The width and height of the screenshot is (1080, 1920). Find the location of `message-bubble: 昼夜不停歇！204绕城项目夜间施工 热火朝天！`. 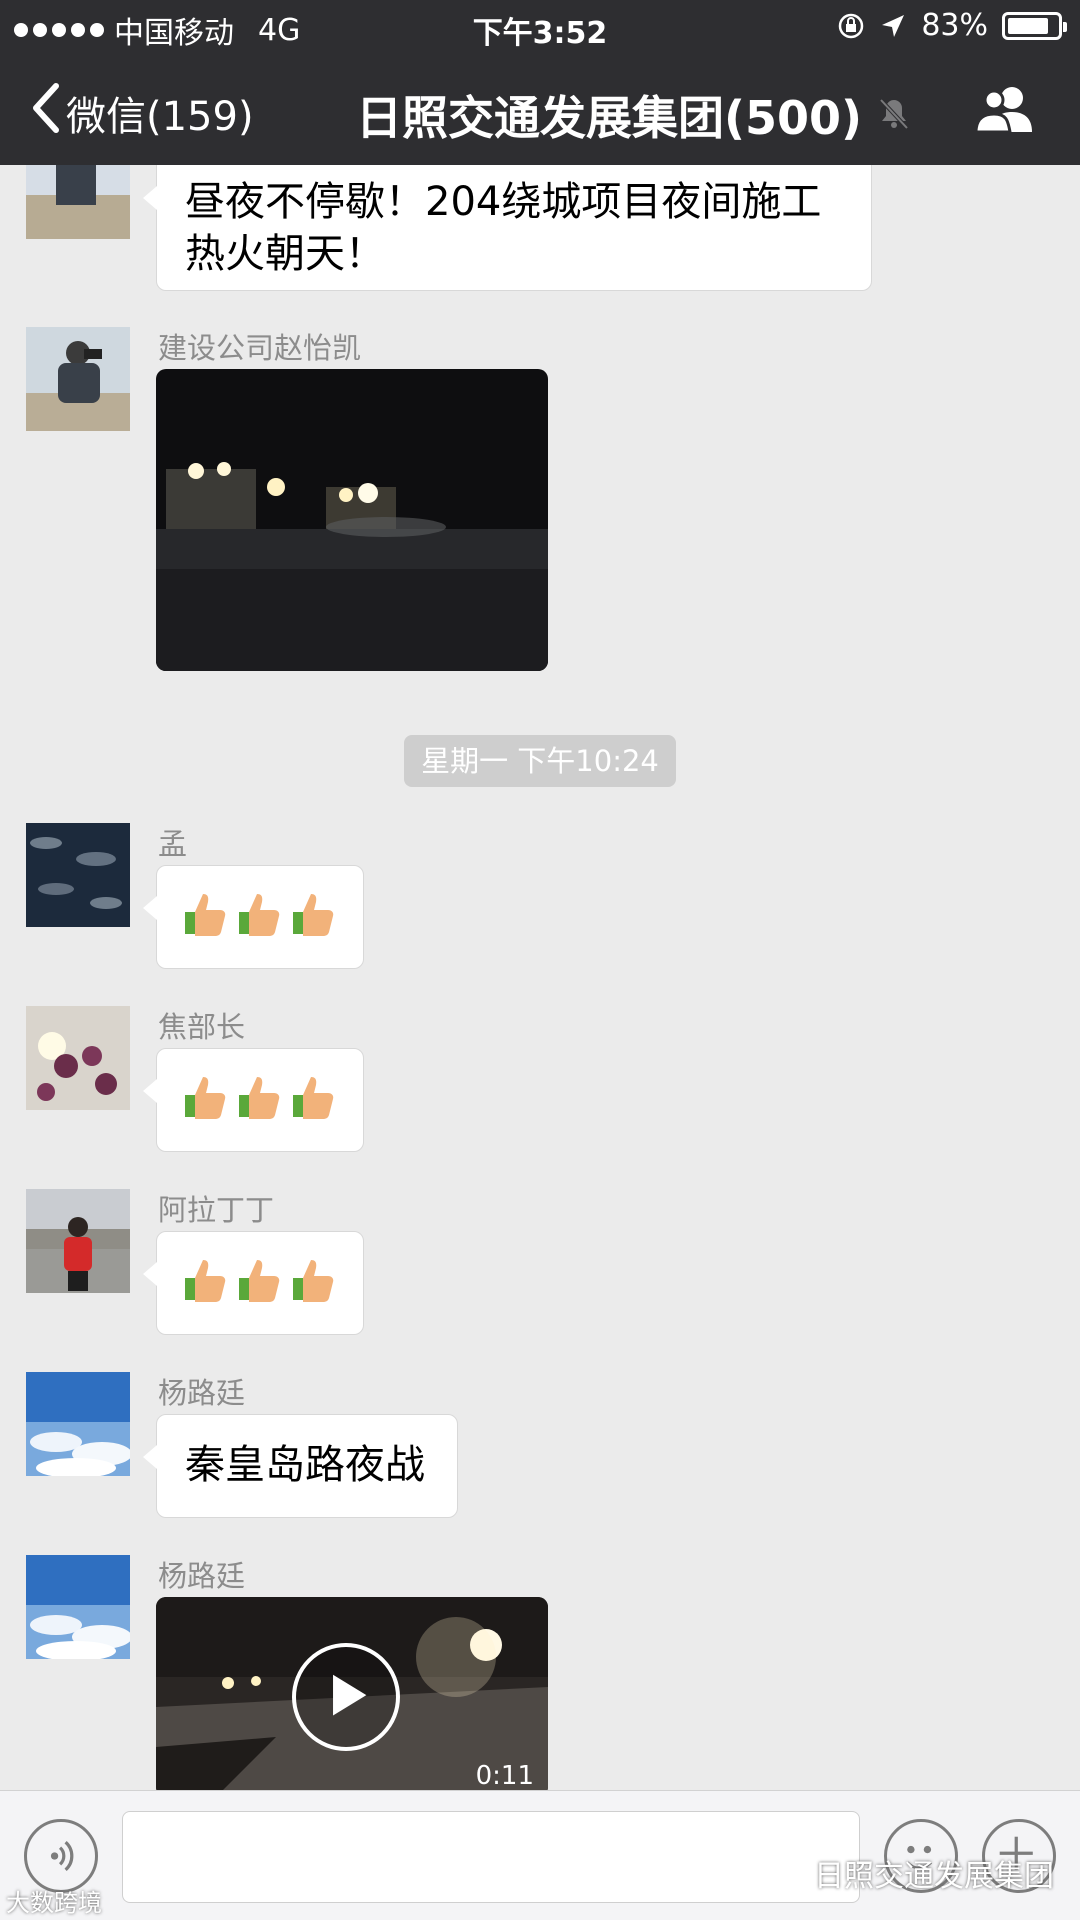

message-bubble: 昼夜不停歇！204绕城项目夜间施工 热火朝天！ is located at coordinates (507, 228).